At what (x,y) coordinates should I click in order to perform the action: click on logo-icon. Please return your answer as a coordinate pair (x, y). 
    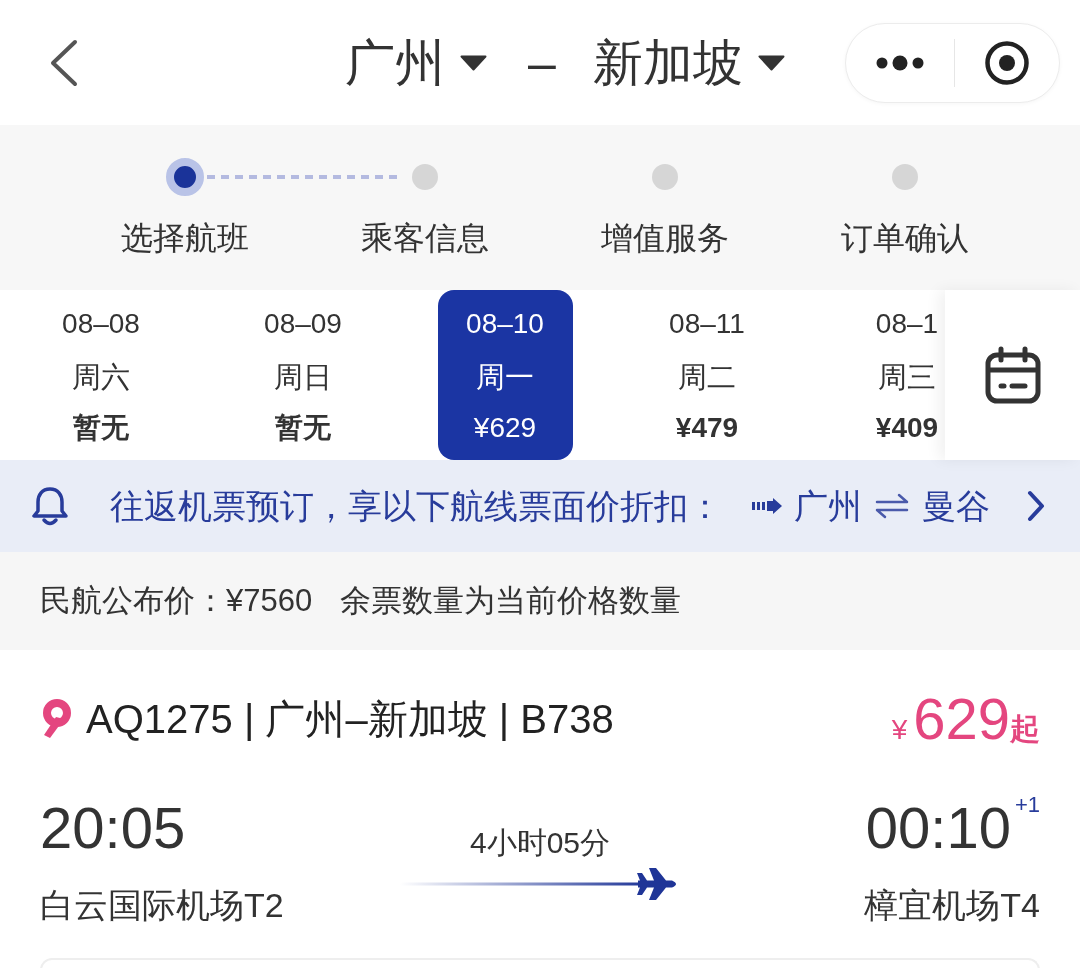
    Looking at the image, I should click on (56, 719).